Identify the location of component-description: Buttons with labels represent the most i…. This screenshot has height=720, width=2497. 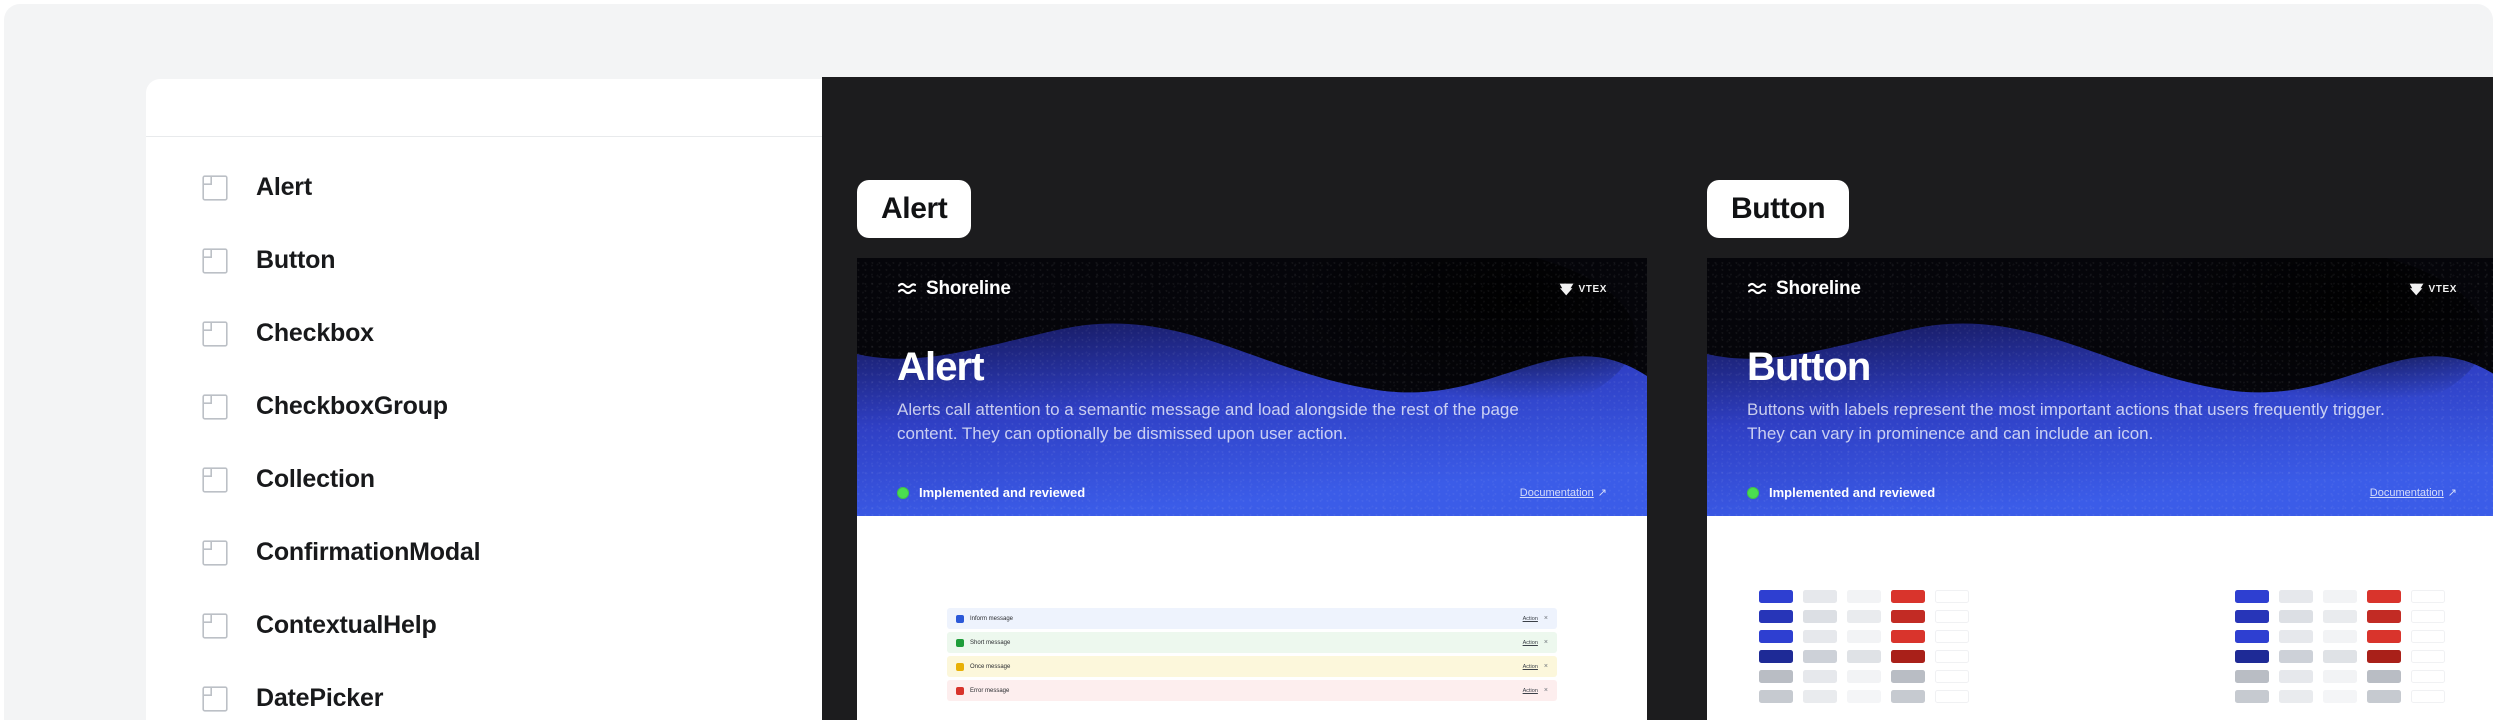
(2066, 422).